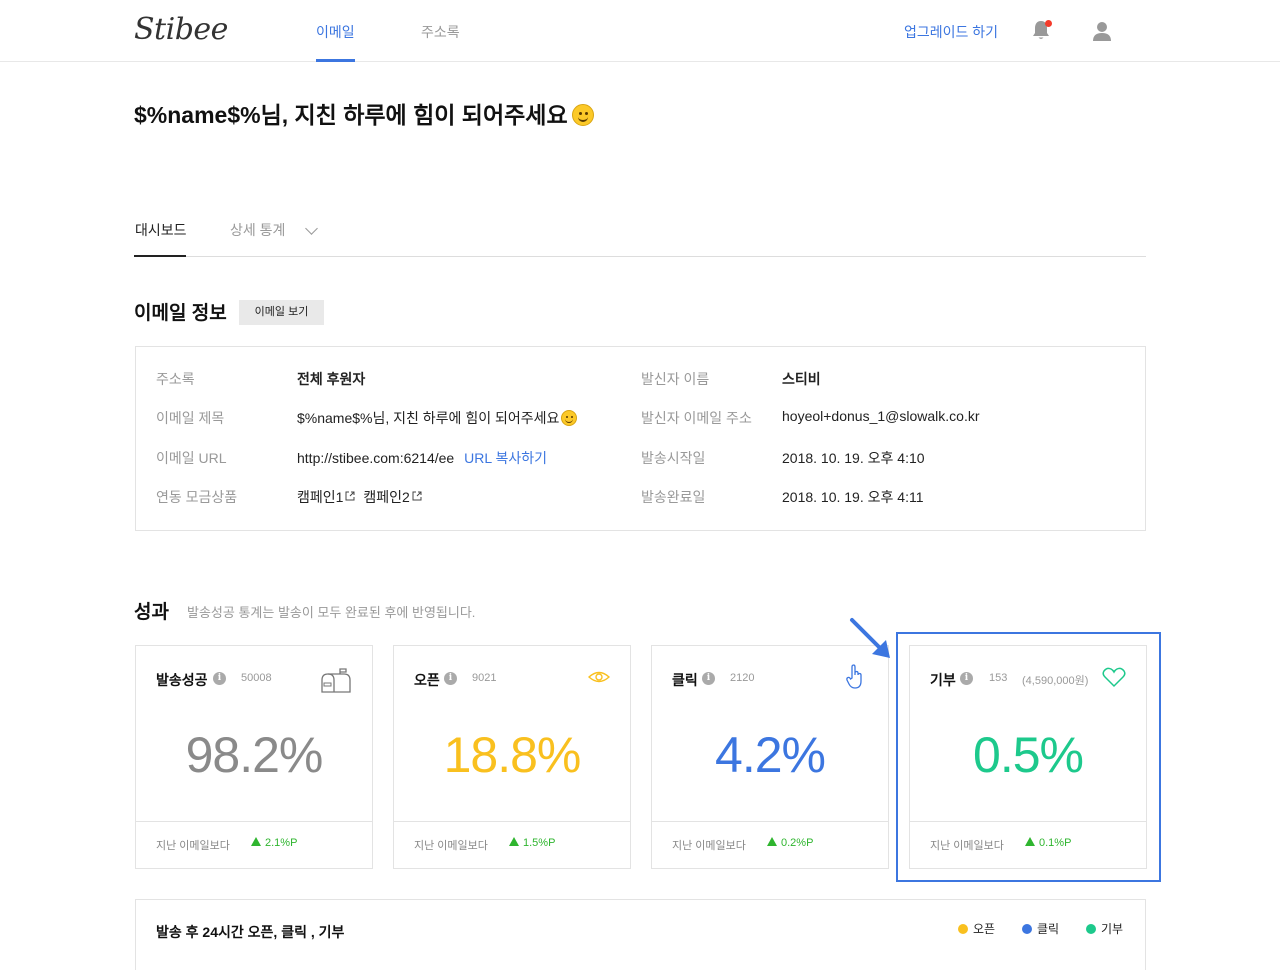 The height and width of the screenshot is (970, 1280). I want to click on chart-24h-title: 발송 후 24시간 오픈, 클릭 , 기부, so click(250, 932).